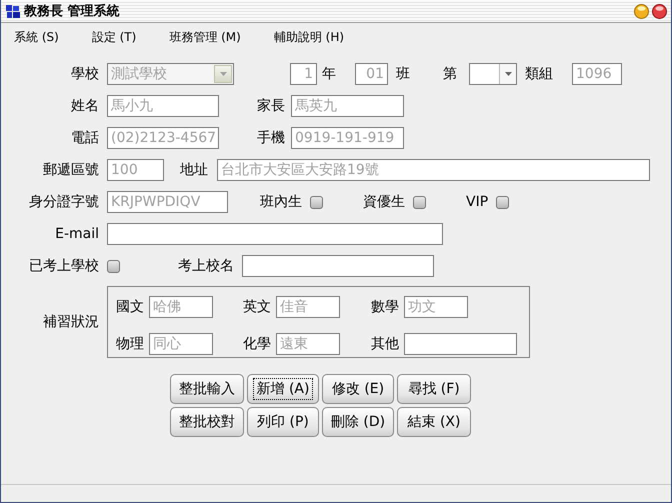  I want to click on menu-item: 設定 (T), so click(114, 37).